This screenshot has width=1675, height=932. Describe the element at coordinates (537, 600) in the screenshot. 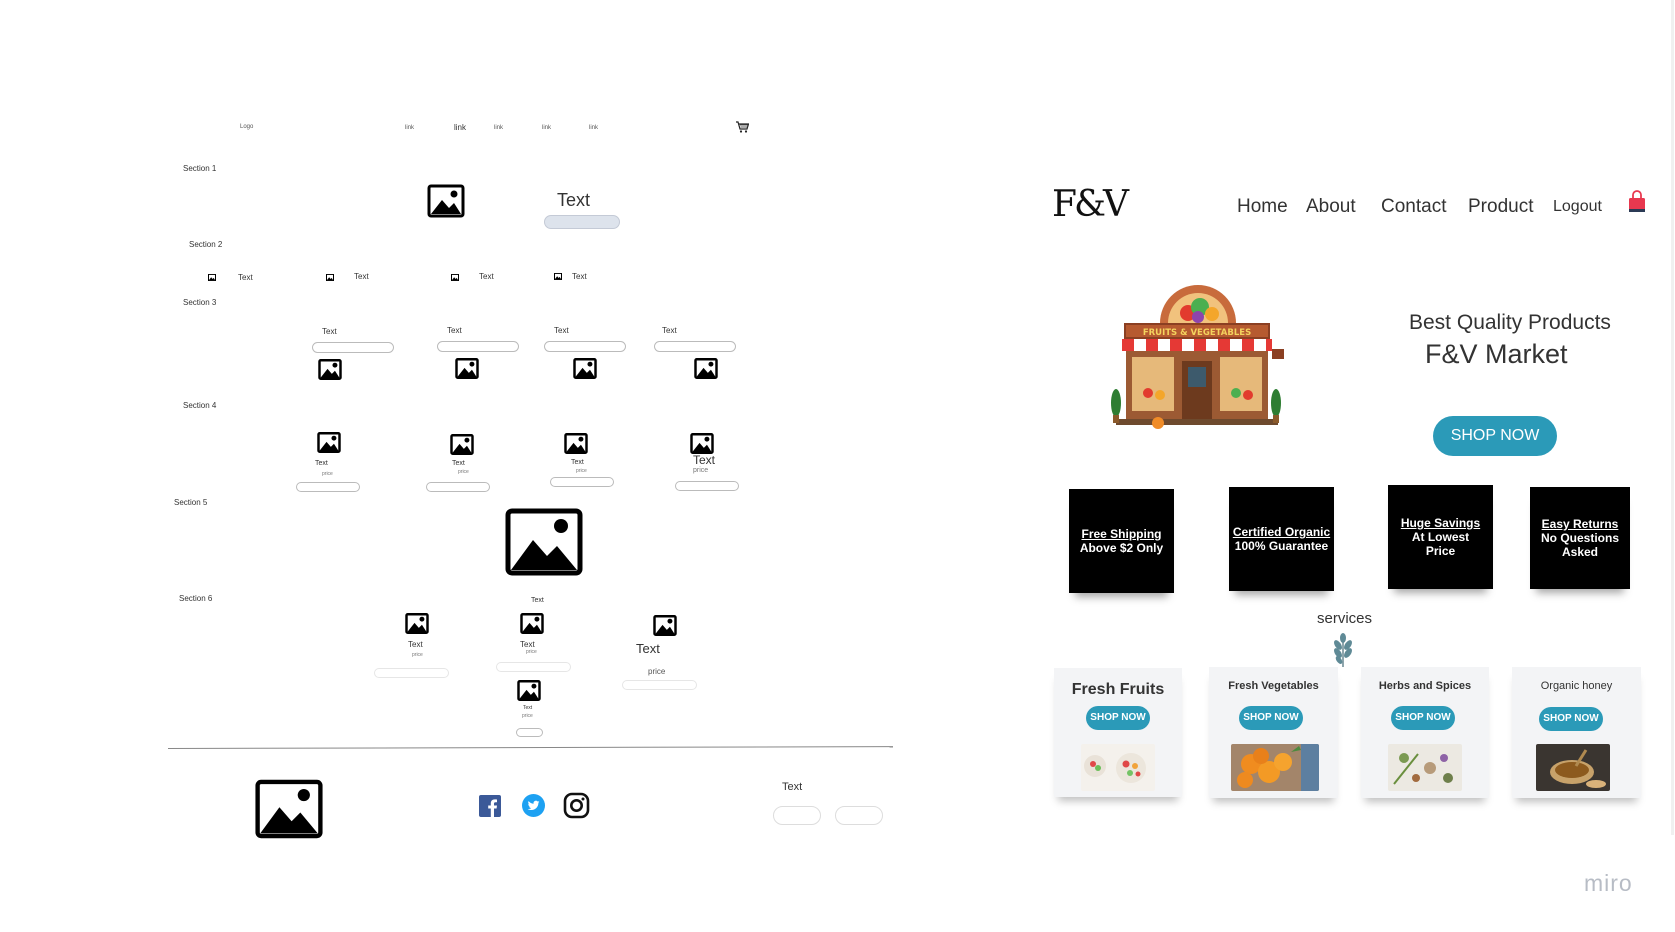

I see `section6-top-text: Text` at that location.